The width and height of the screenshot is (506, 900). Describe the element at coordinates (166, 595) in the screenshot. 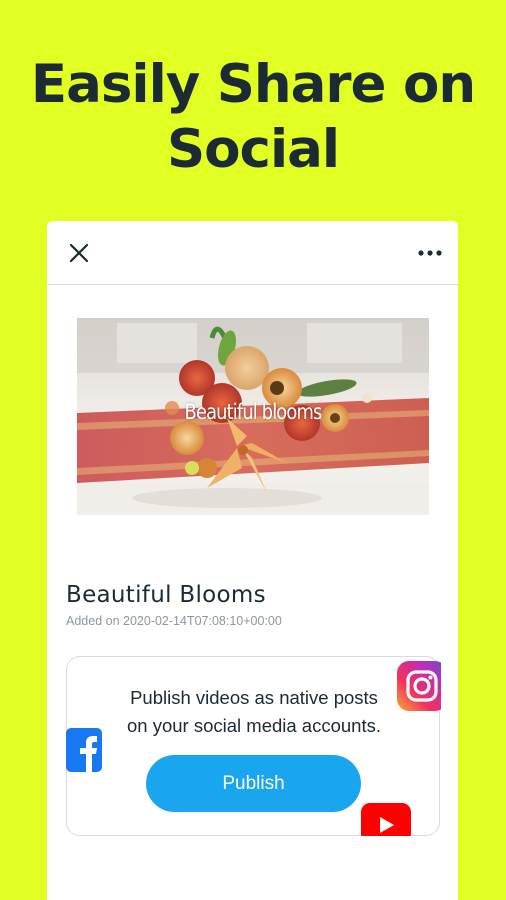

I see `video-title: Beautiful Blooms` at that location.